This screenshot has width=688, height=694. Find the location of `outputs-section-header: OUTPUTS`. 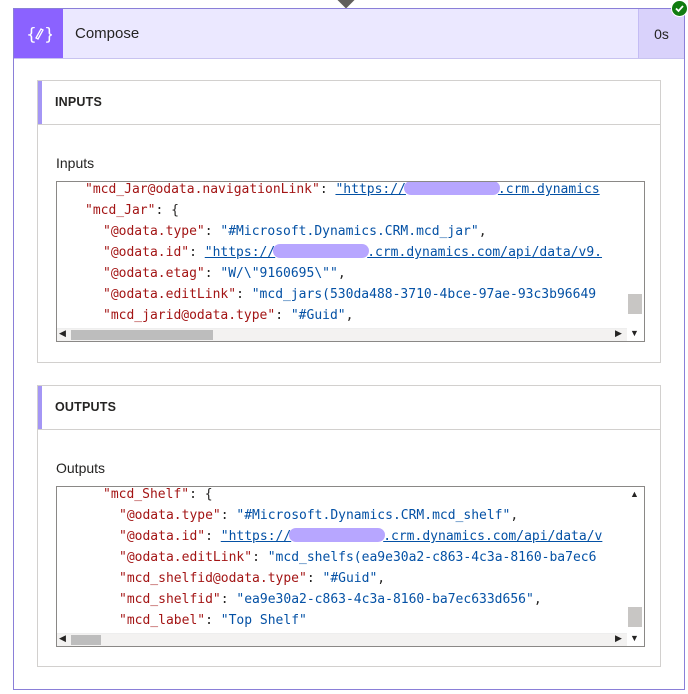

outputs-section-header: OUTPUTS is located at coordinates (349, 408).